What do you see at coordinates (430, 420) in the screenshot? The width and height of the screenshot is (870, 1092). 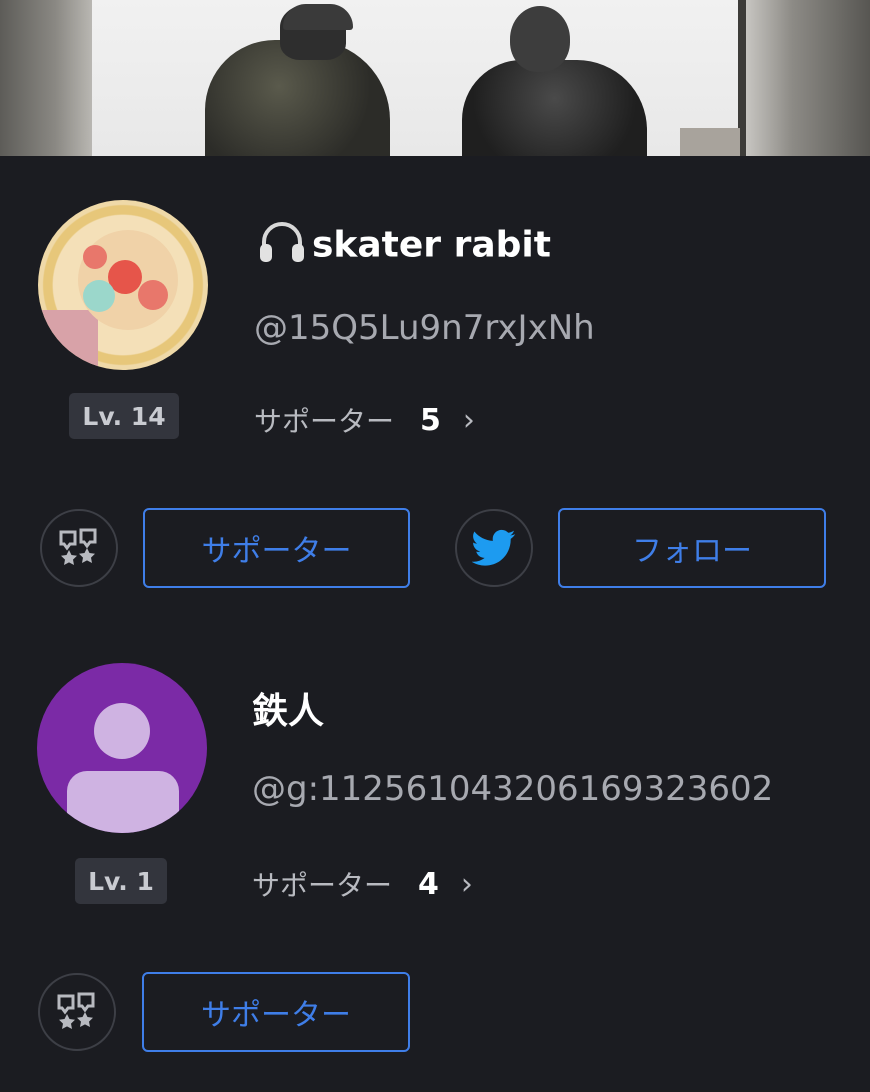 I see `supporter-count: 5` at bounding box center [430, 420].